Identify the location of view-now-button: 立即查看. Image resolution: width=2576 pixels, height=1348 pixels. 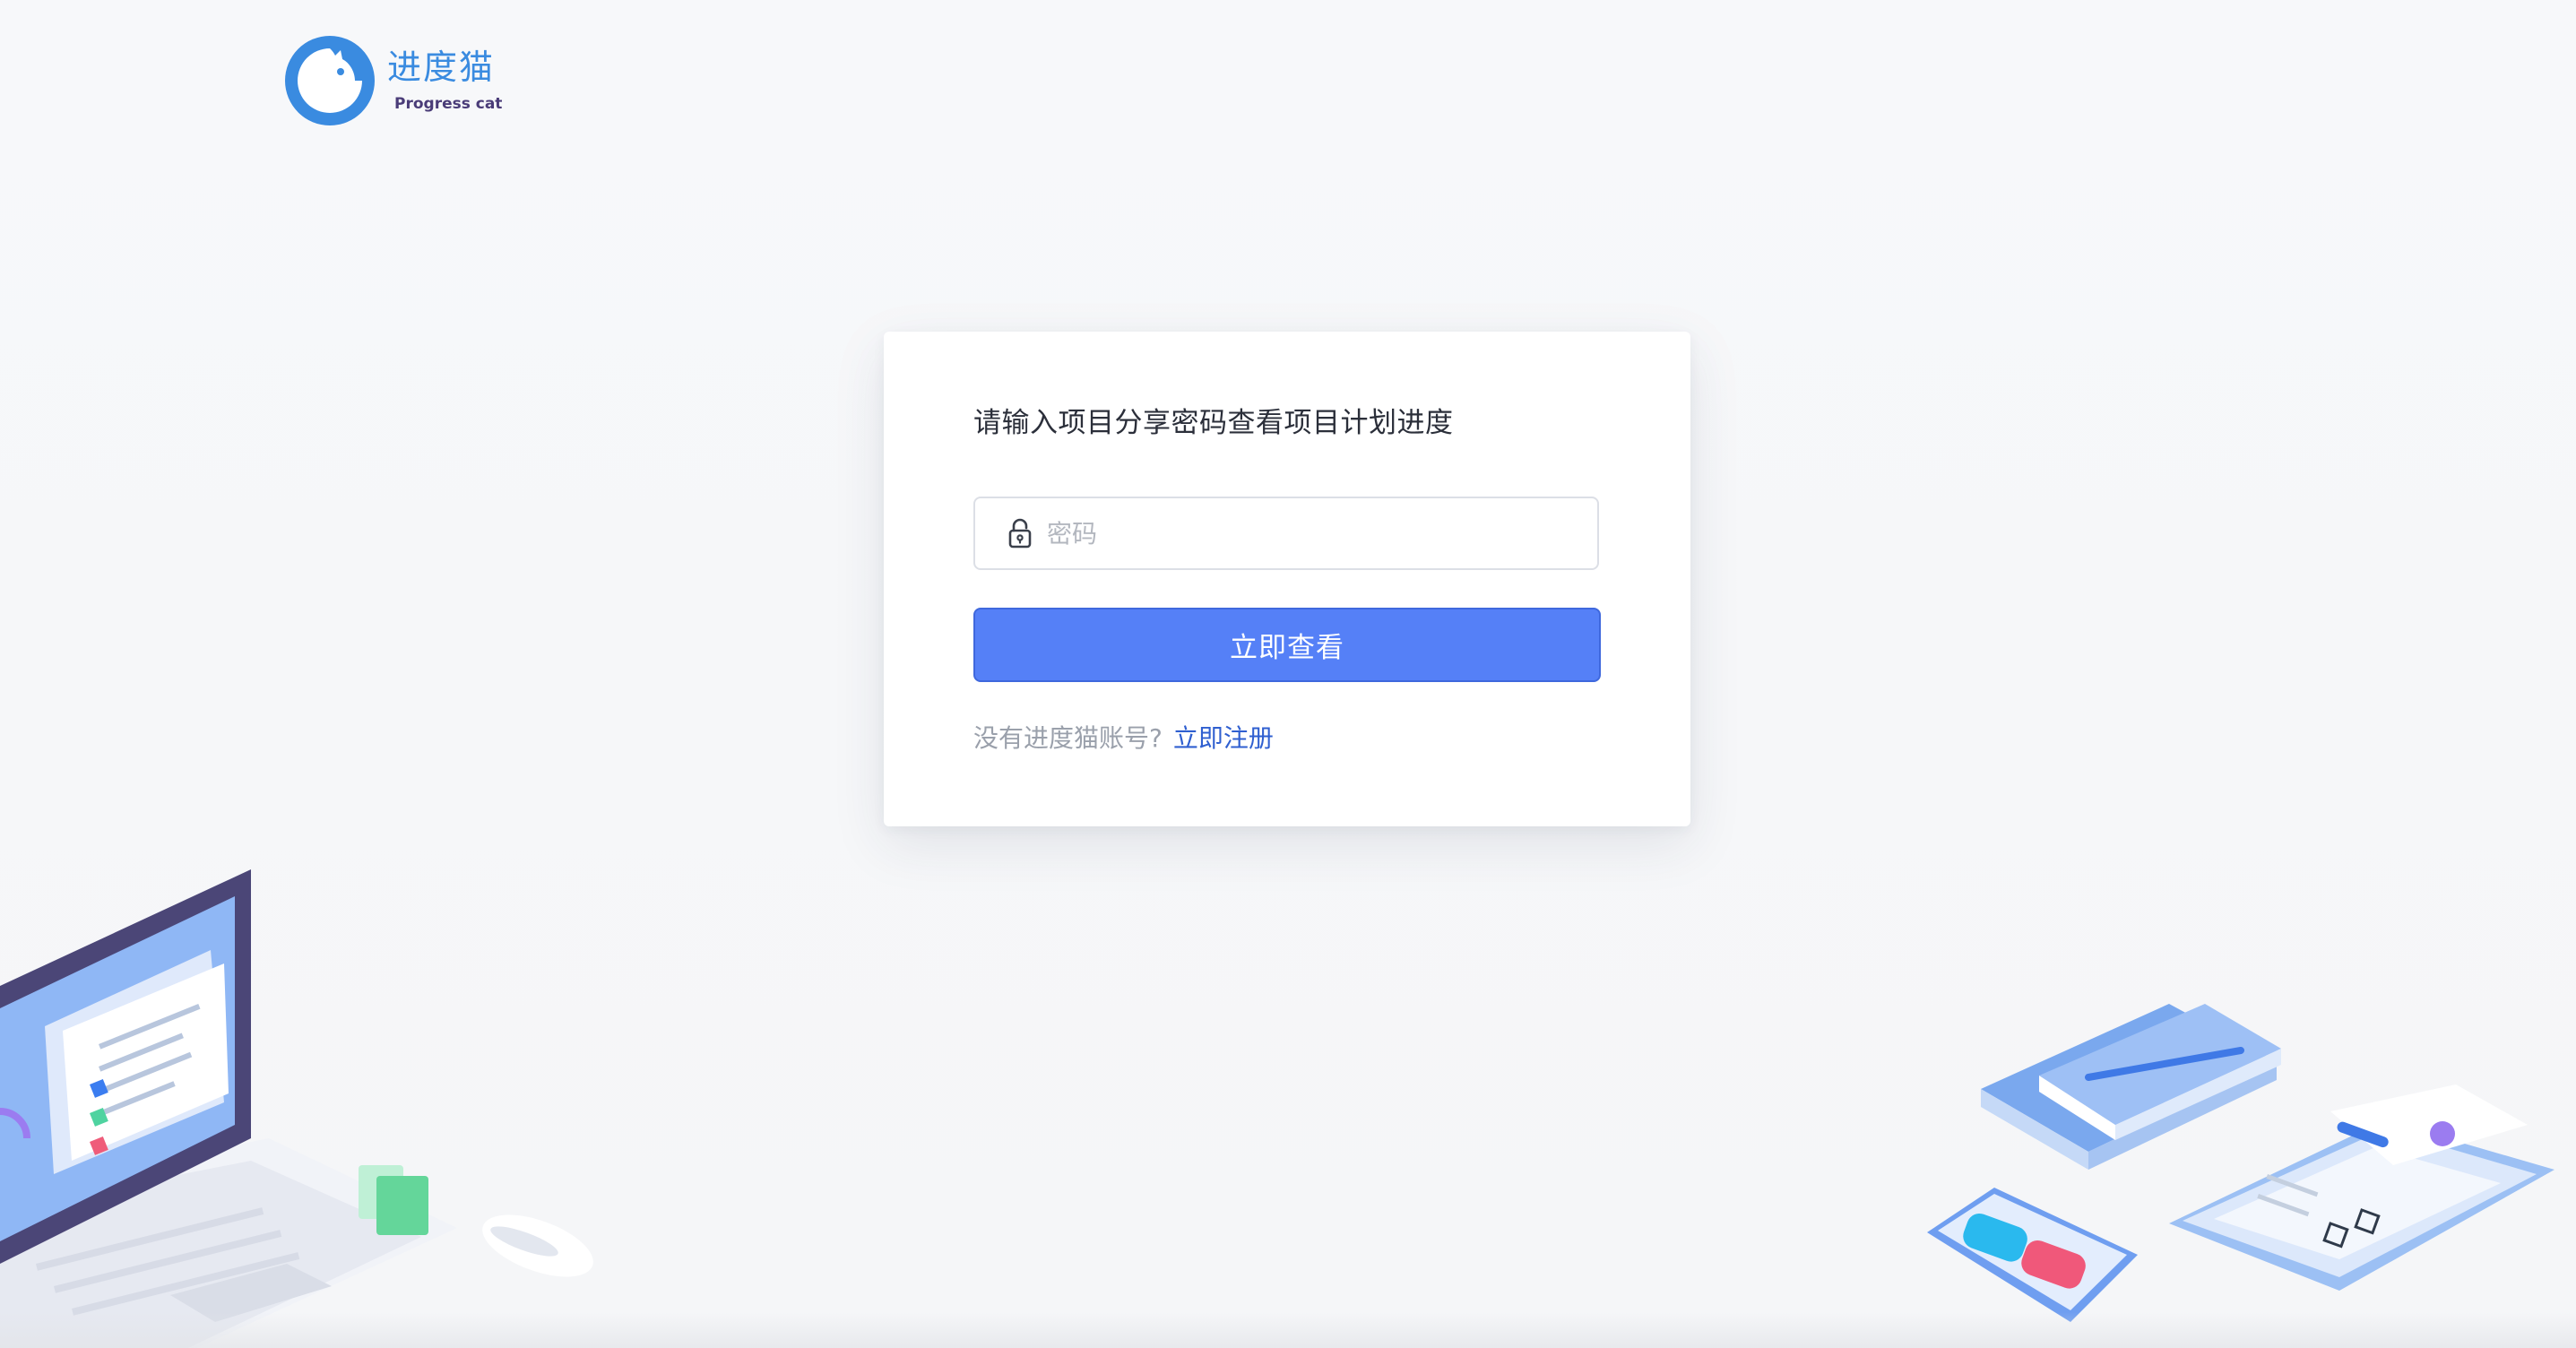
(1287, 645).